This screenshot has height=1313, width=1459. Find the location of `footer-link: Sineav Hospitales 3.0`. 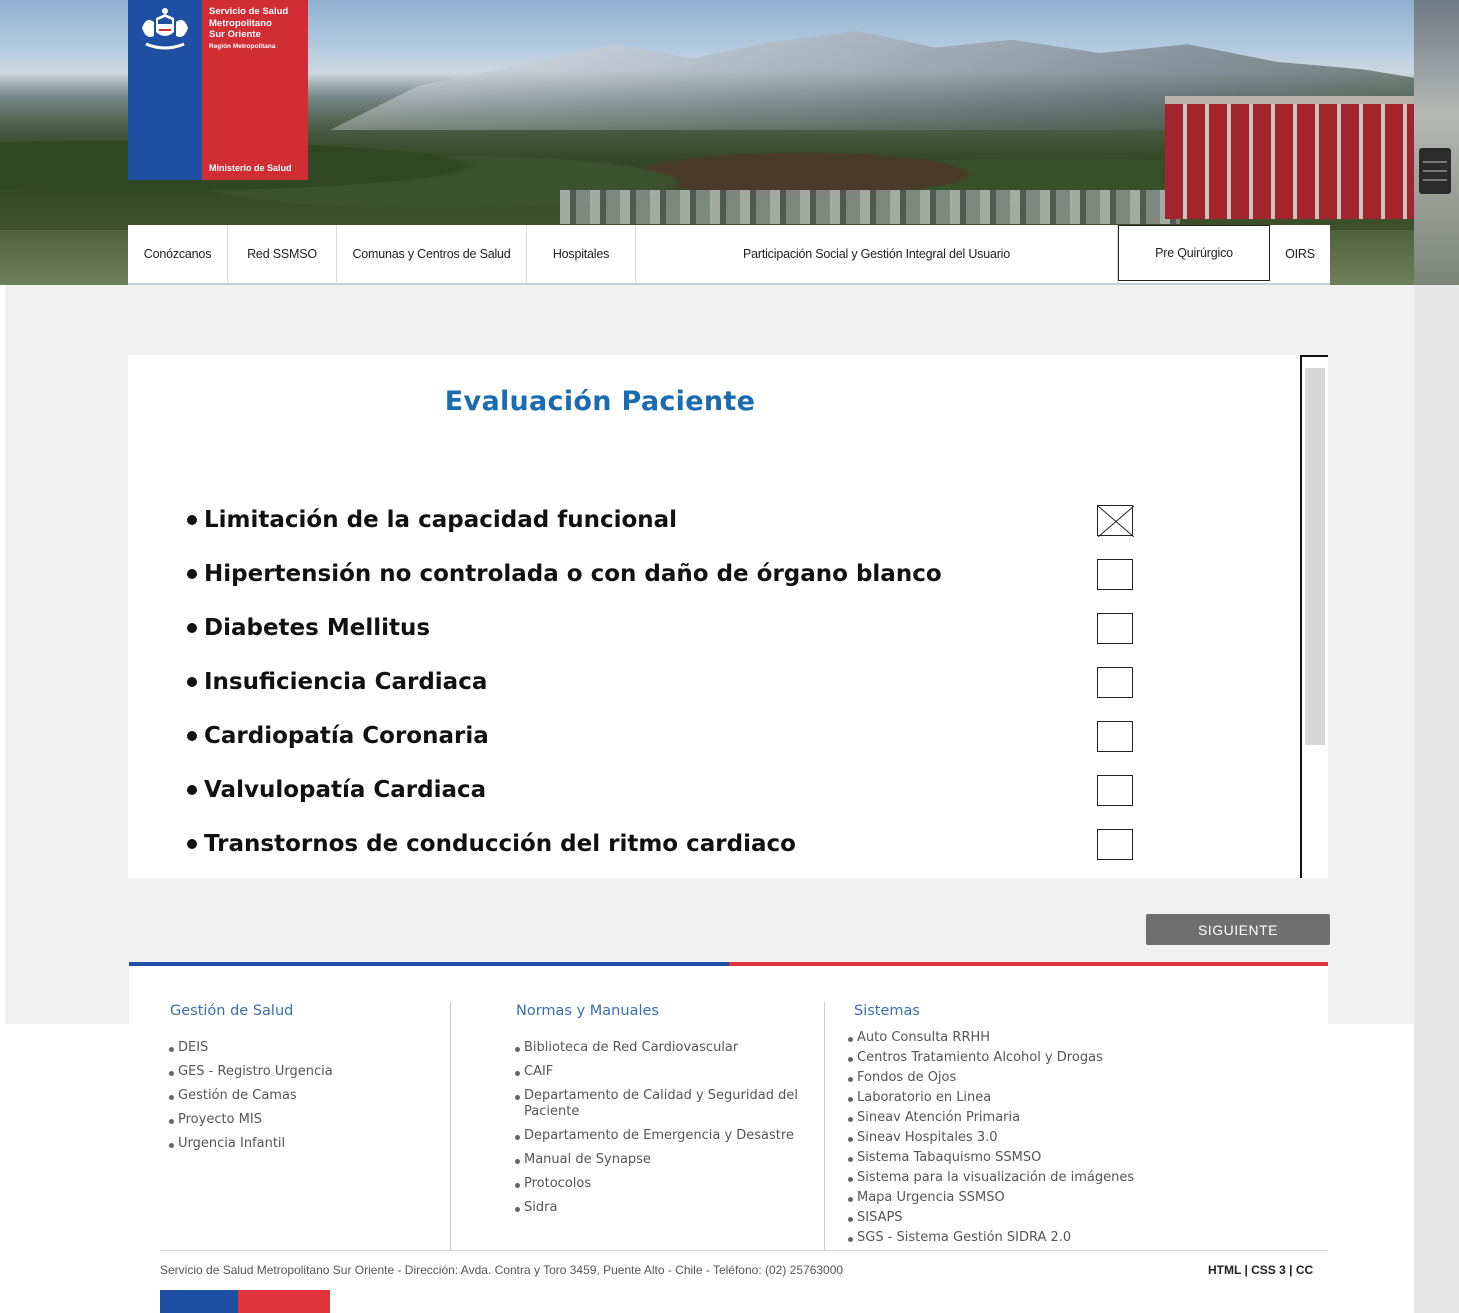

footer-link: Sineav Hospitales 3.0 is located at coordinates (991, 1138).